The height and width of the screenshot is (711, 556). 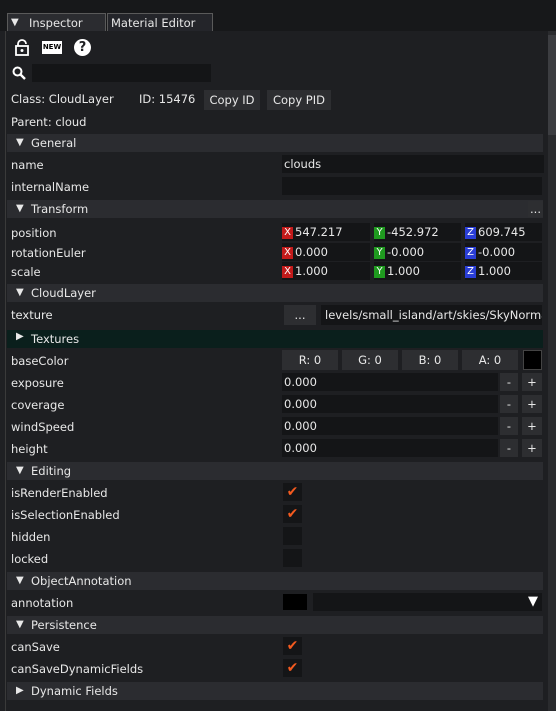 What do you see at coordinates (27, 165) in the screenshot?
I see `name-label: name` at bounding box center [27, 165].